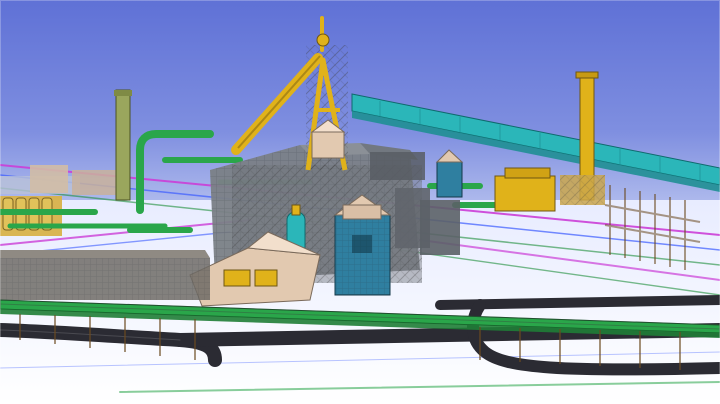  I want to click on olive-stack, so click(123, 145).